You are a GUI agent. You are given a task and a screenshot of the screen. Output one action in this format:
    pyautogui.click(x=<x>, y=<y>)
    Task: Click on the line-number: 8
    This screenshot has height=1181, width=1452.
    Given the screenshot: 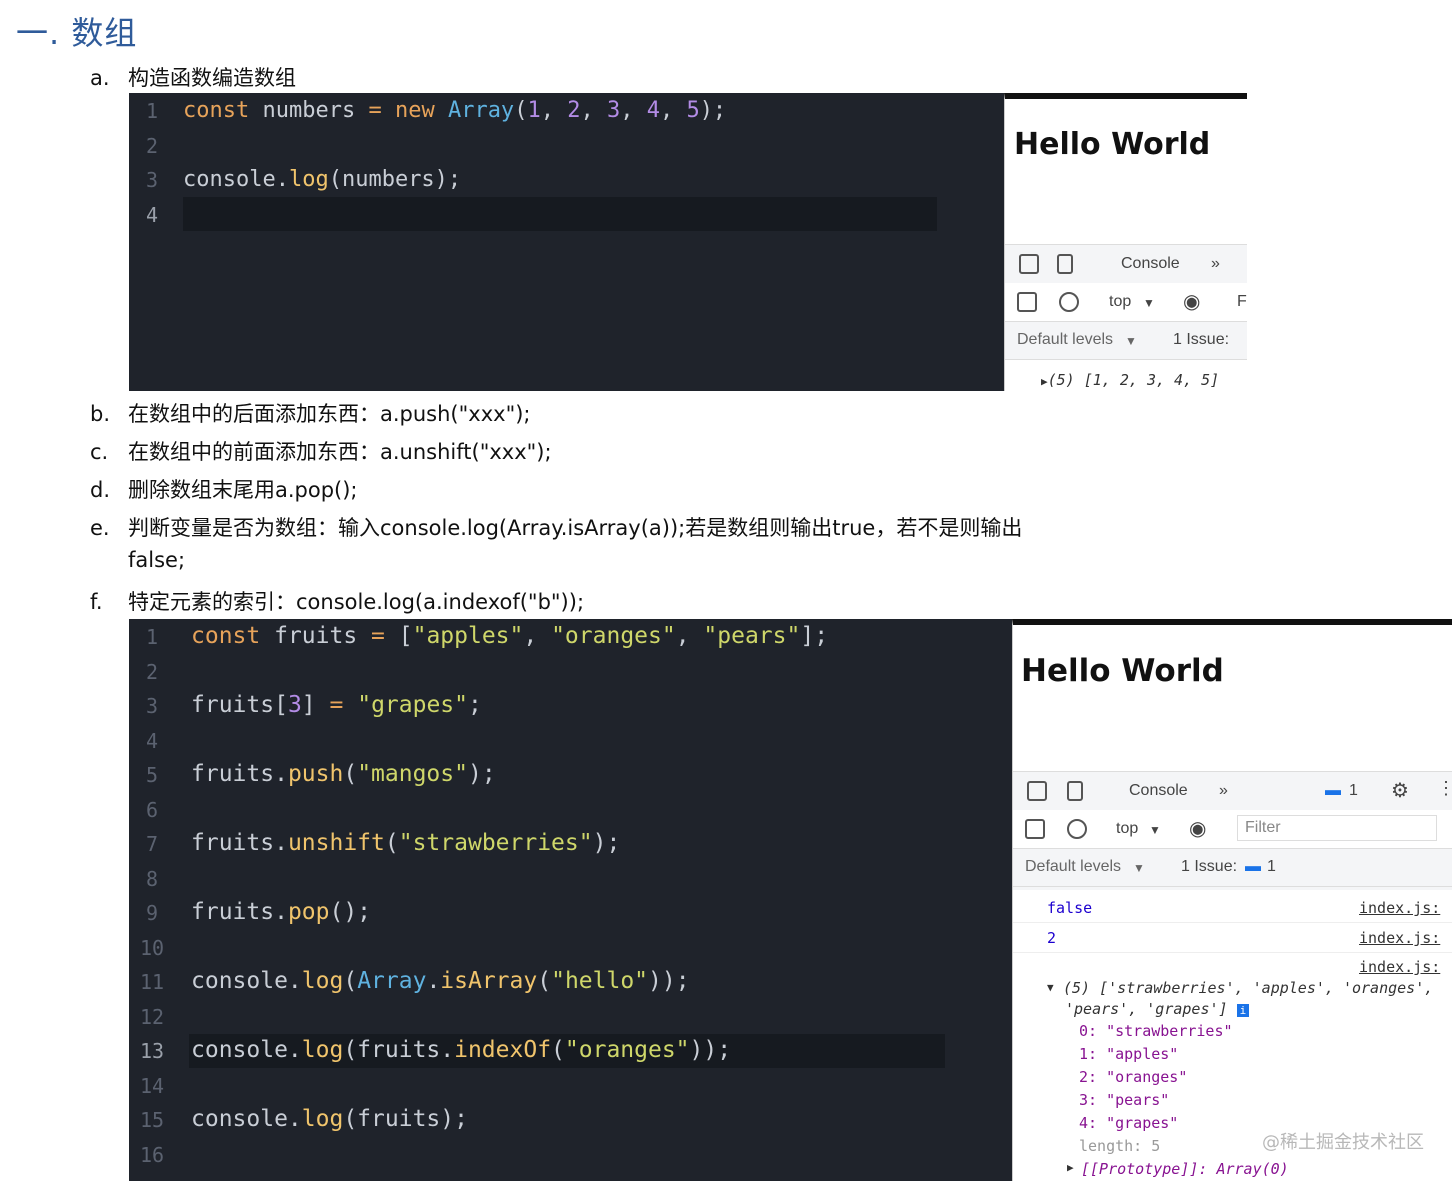 What is the action you would take?
    pyautogui.click(x=152, y=879)
    